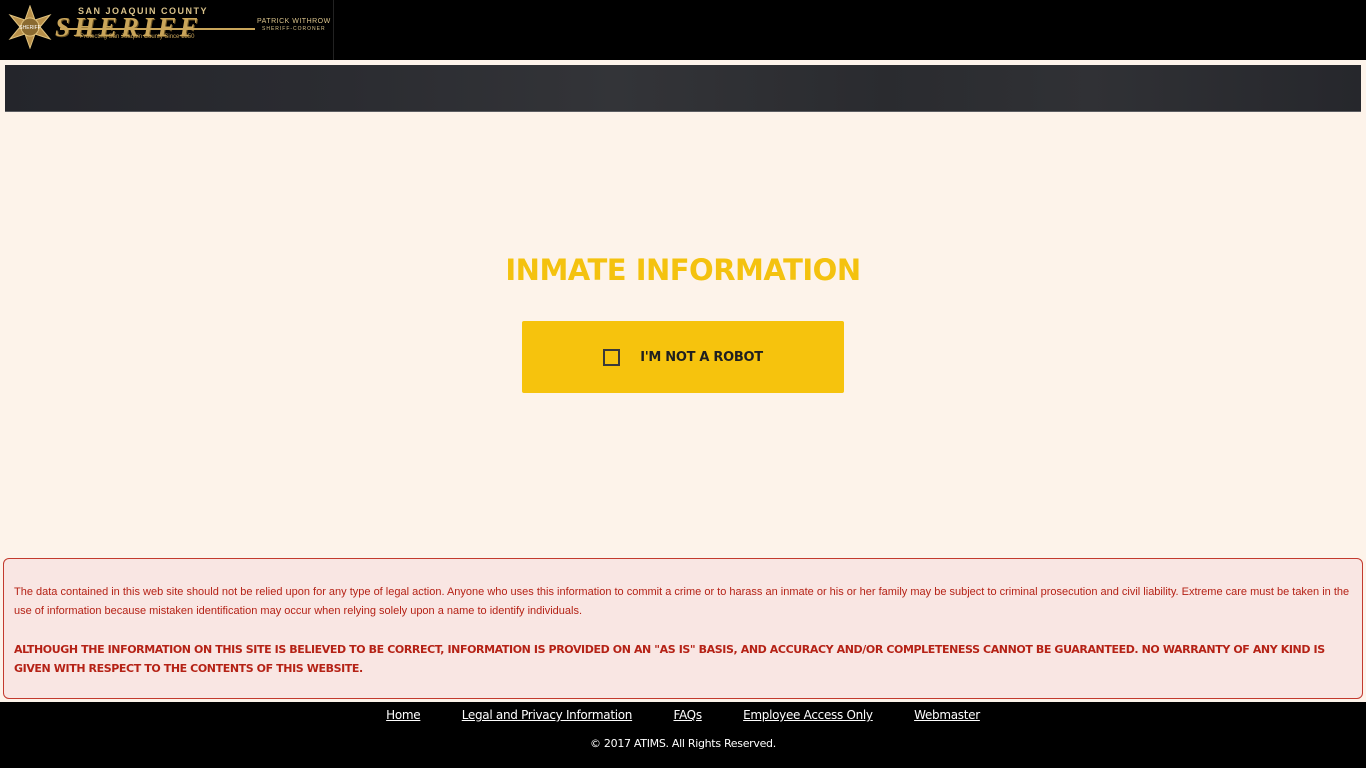 The height and width of the screenshot is (768, 1366). I want to click on sheriff-star-badge-icon: SHERIFF, so click(30, 27).